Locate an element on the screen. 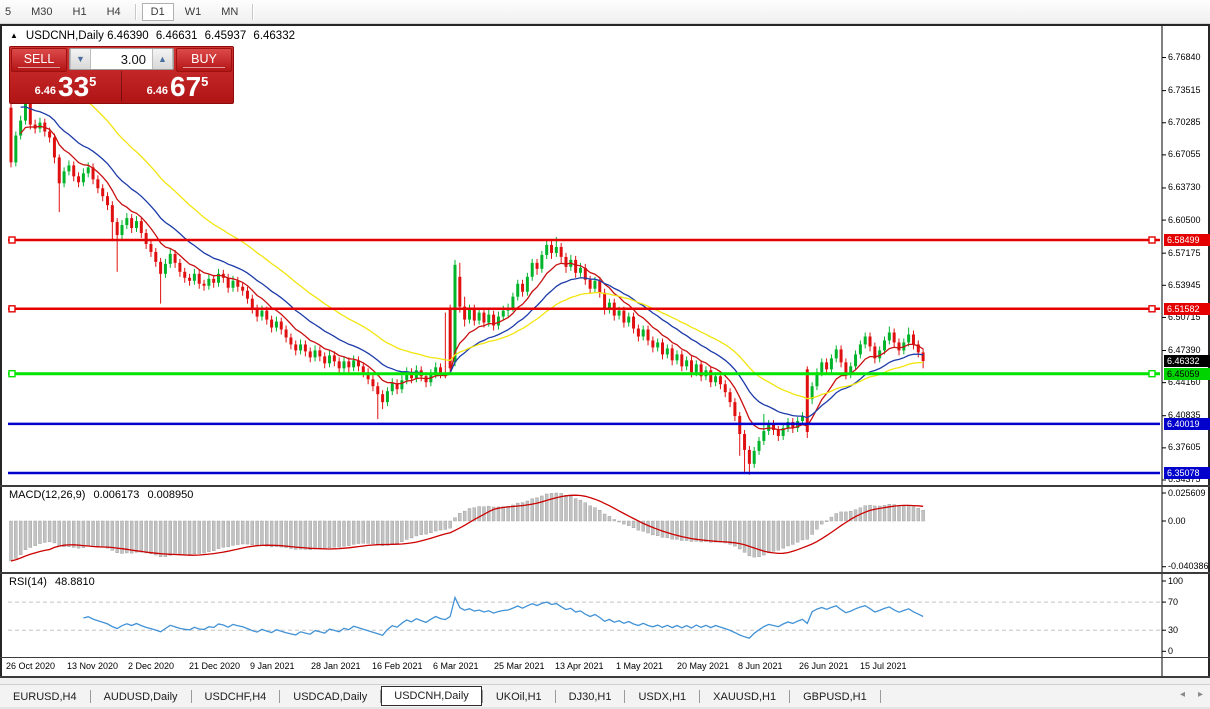 This screenshot has height=709, width=1210. date-axis-label: 13 Apr 2021 is located at coordinates (579, 666).